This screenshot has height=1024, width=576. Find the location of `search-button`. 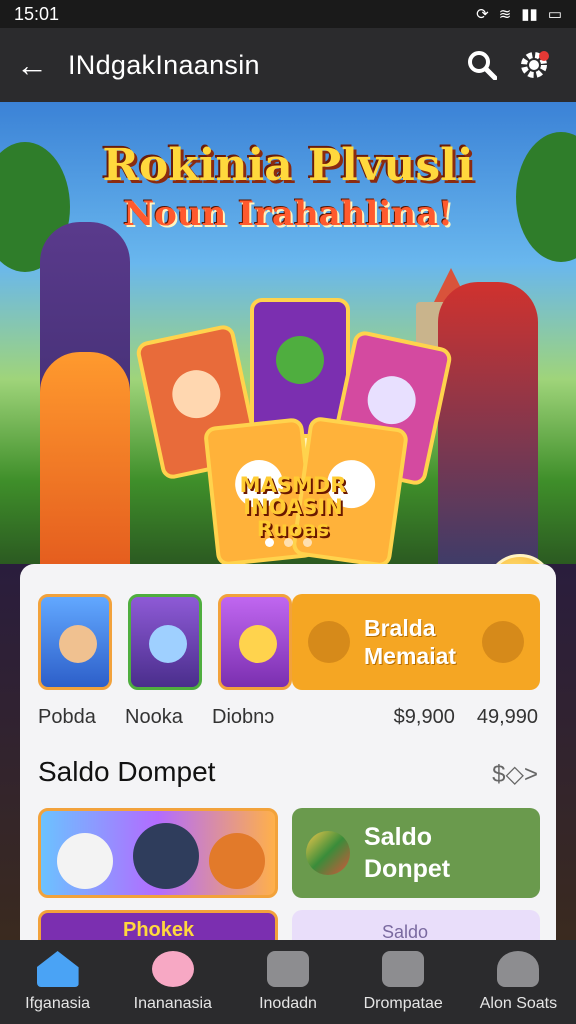

search-button is located at coordinates (482, 65).